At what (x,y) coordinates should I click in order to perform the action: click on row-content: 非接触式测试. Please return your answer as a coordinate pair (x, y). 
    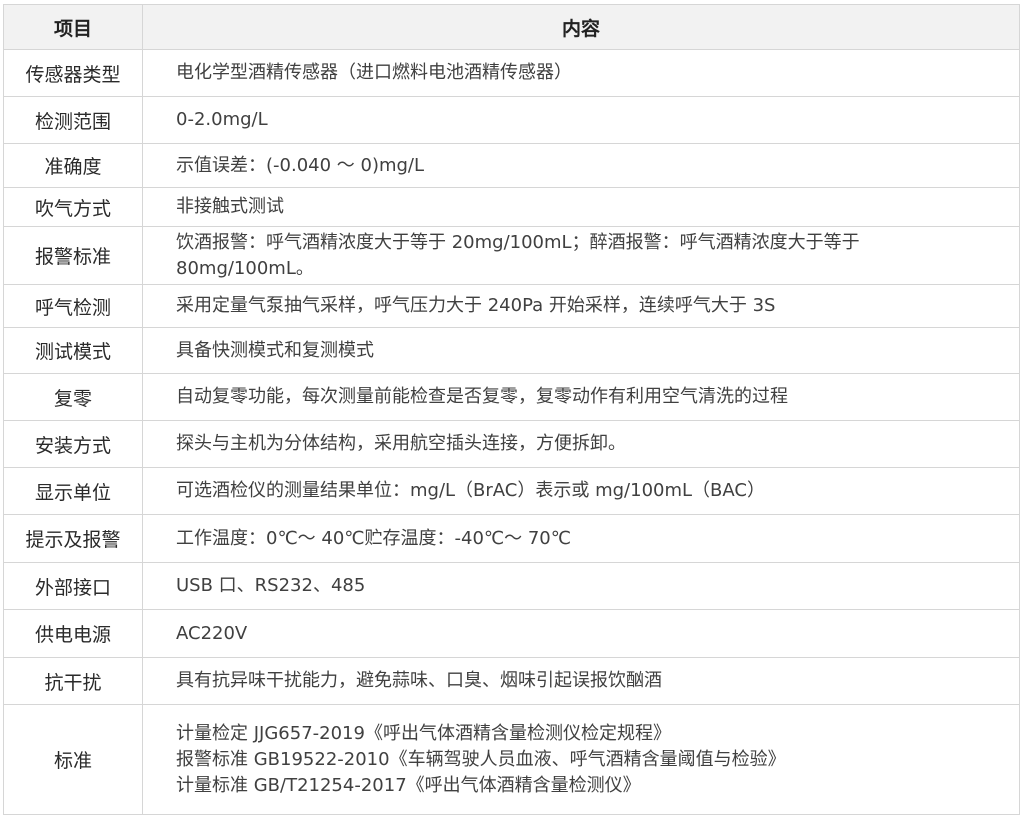
    Looking at the image, I should click on (581, 207).